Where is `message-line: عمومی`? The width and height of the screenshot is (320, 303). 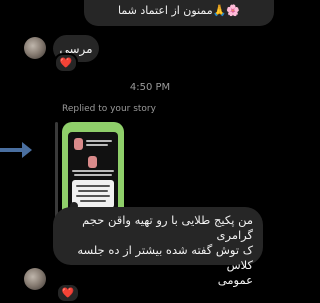 message-line: عمومی is located at coordinates (235, 280).